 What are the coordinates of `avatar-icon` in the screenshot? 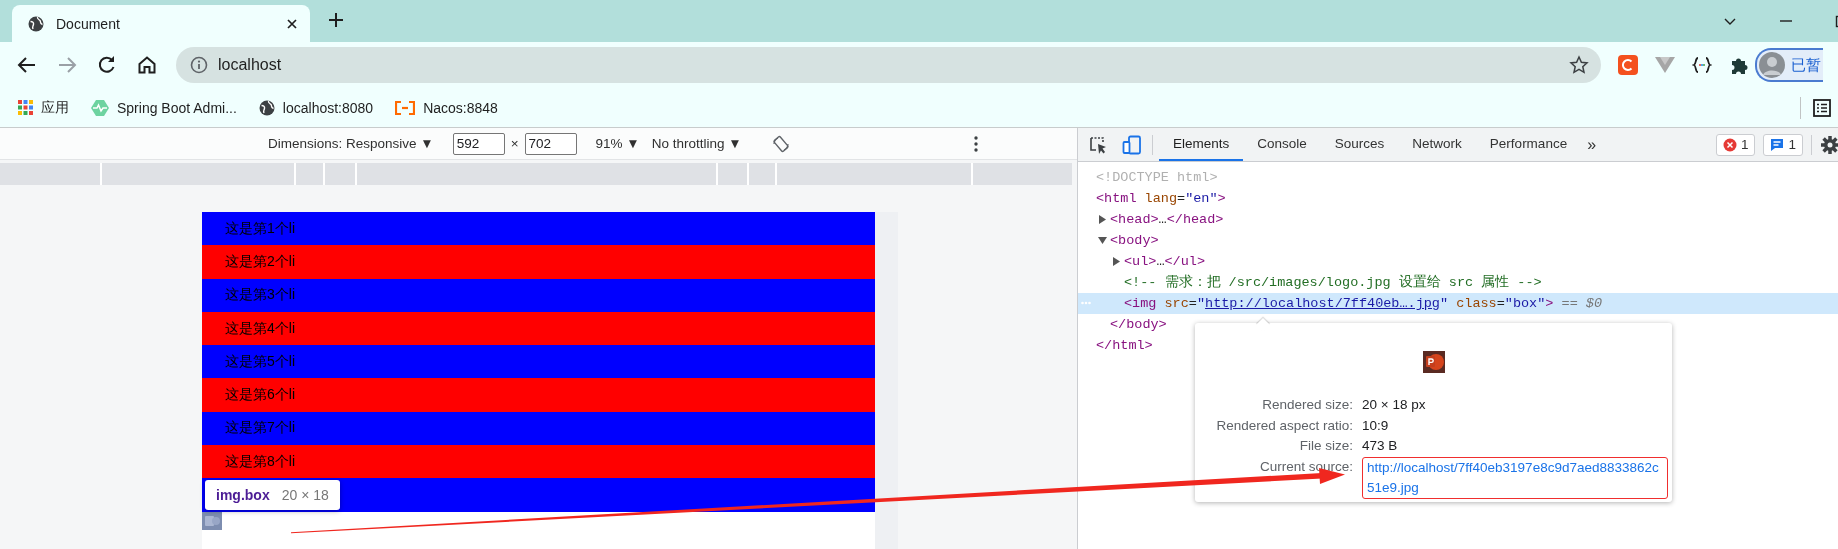 It's located at (1772, 65).